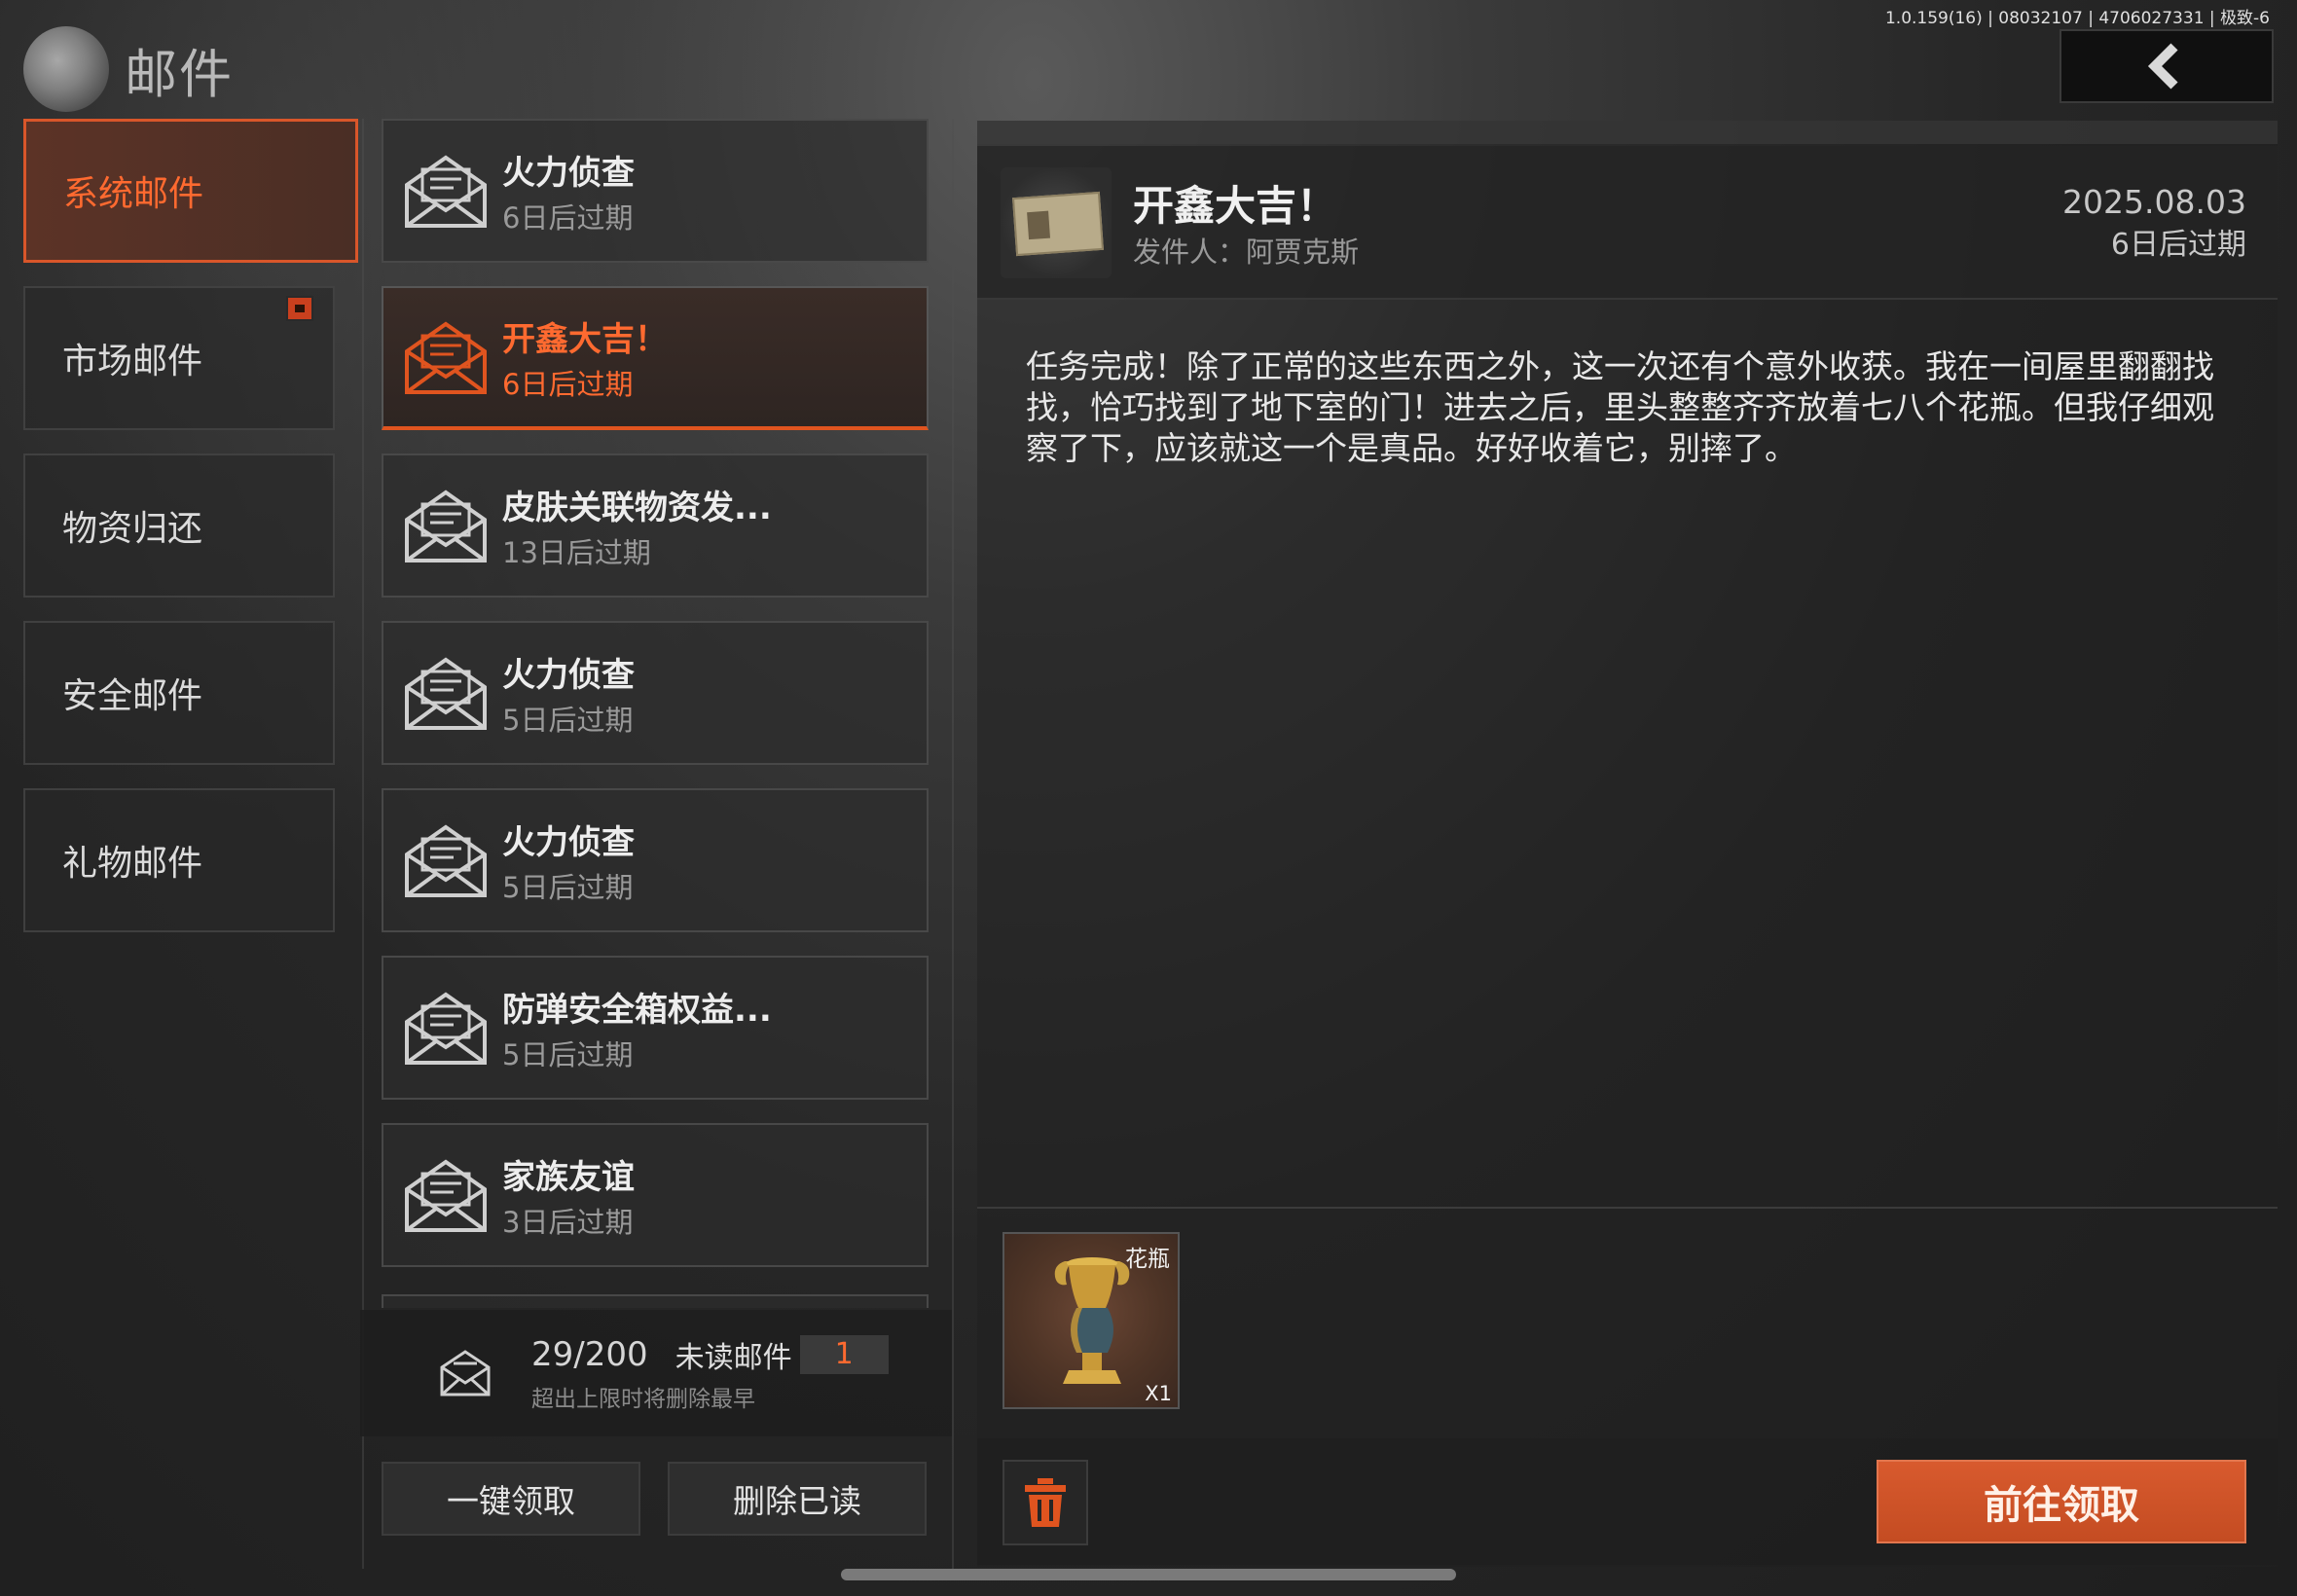 Image resolution: width=2297 pixels, height=1596 pixels. What do you see at coordinates (656, 1195) in the screenshot?
I see `mail-list-item: 家族友谊 3日后过期` at bounding box center [656, 1195].